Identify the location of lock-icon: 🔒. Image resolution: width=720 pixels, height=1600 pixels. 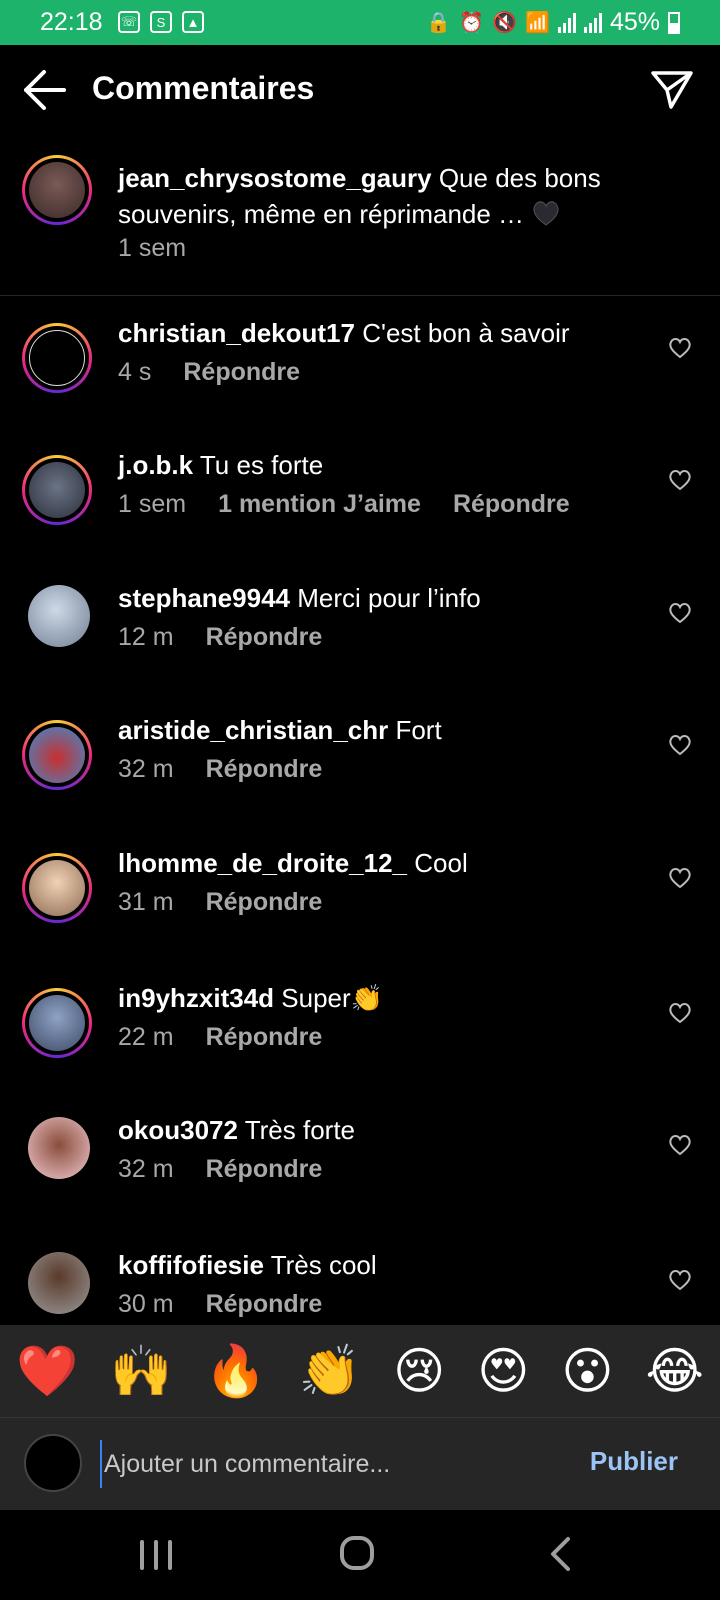
(439, 23).